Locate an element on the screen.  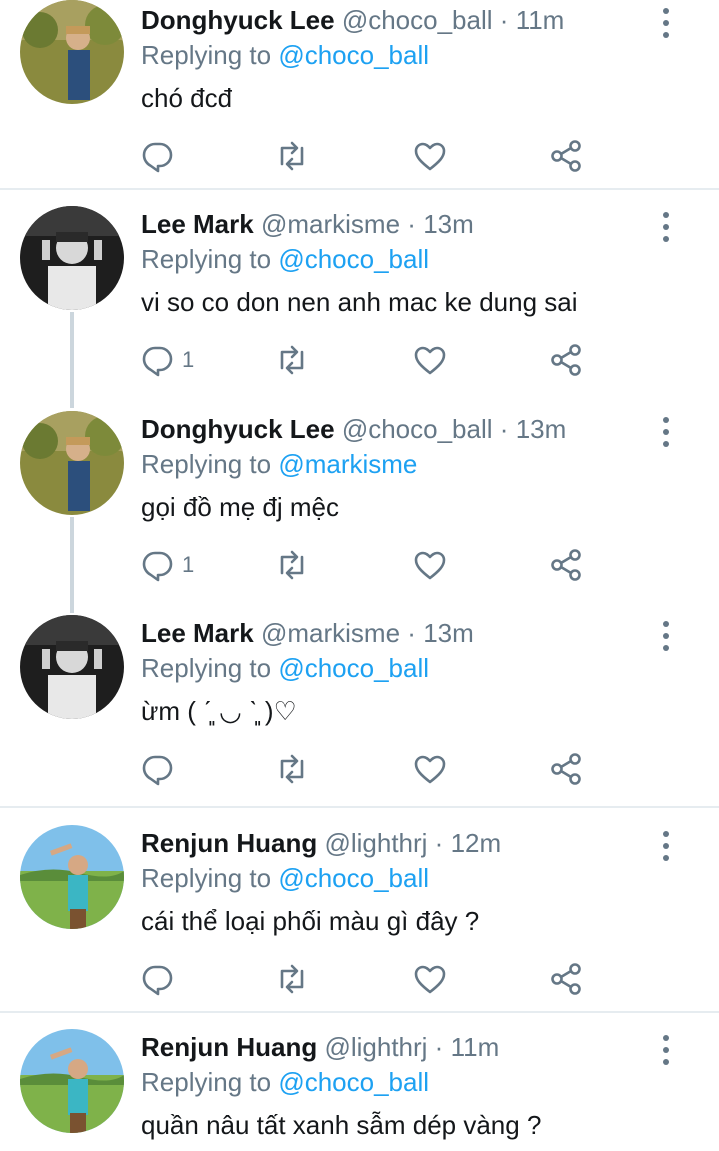
tweet-text: ừm ( ˊ͈ ◡ ˋ͈ )♡ is located at coordinates (219, 711).